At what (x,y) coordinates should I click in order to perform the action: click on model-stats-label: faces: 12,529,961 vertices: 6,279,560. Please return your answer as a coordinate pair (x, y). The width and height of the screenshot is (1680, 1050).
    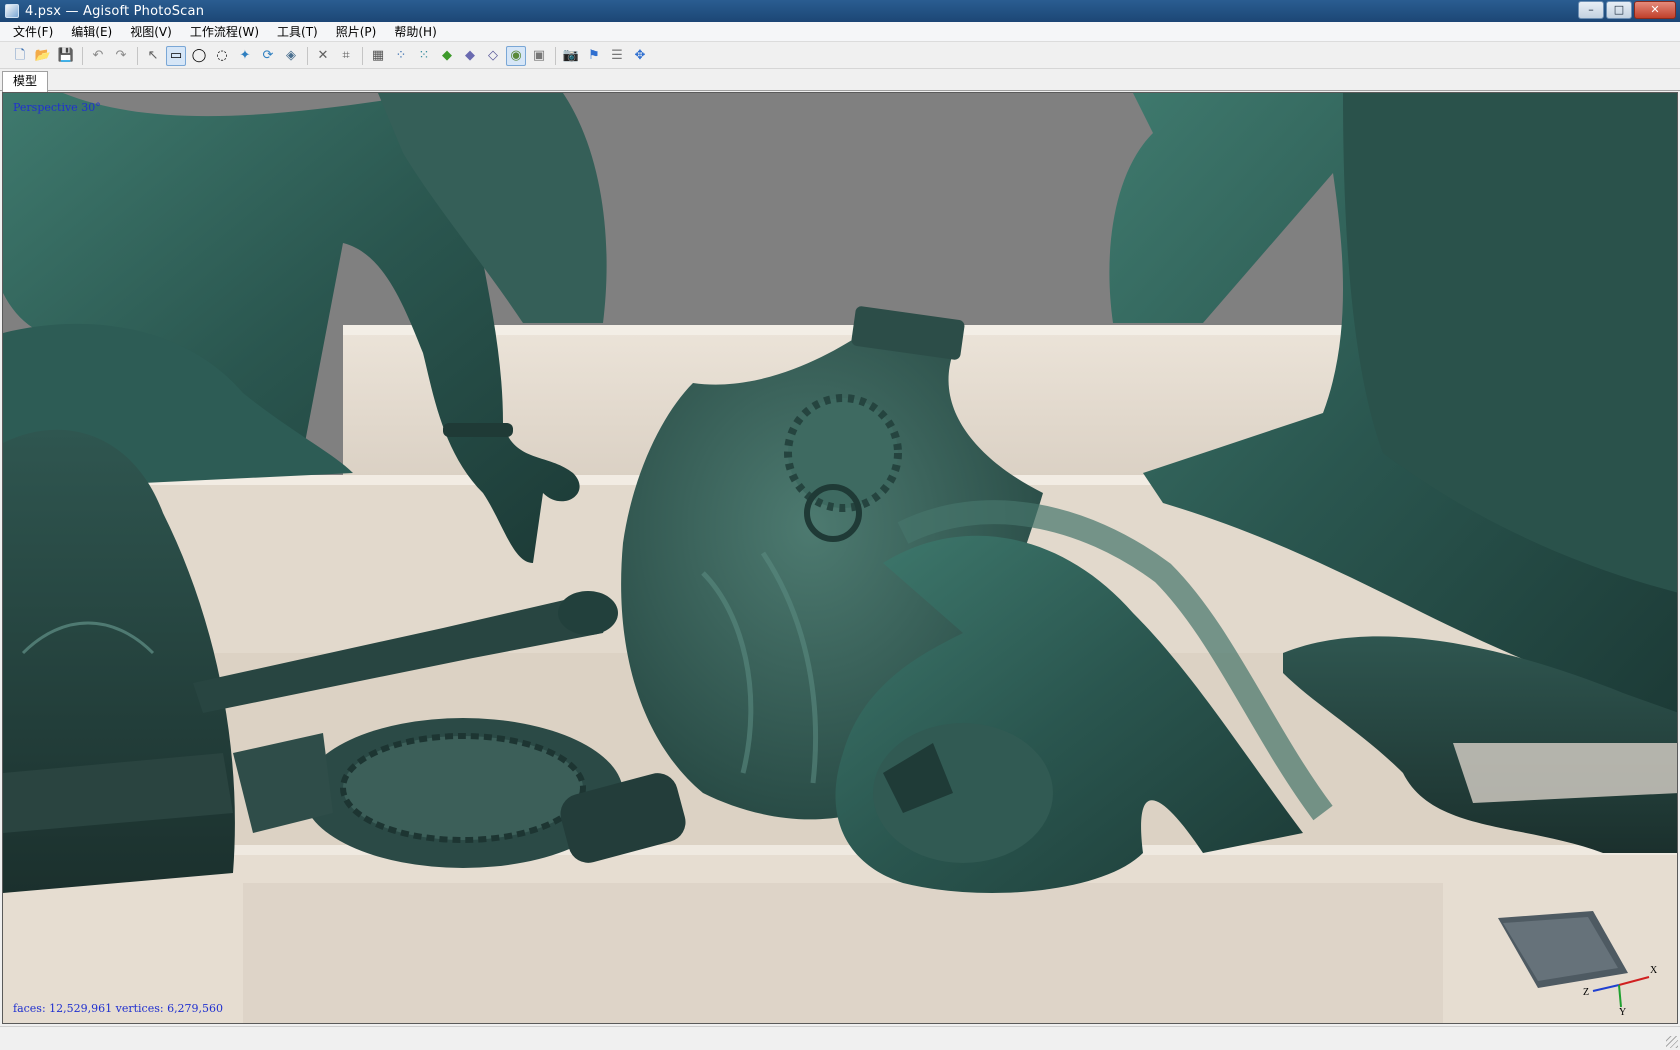
    Looking at the image, I should click on (118, 1008).